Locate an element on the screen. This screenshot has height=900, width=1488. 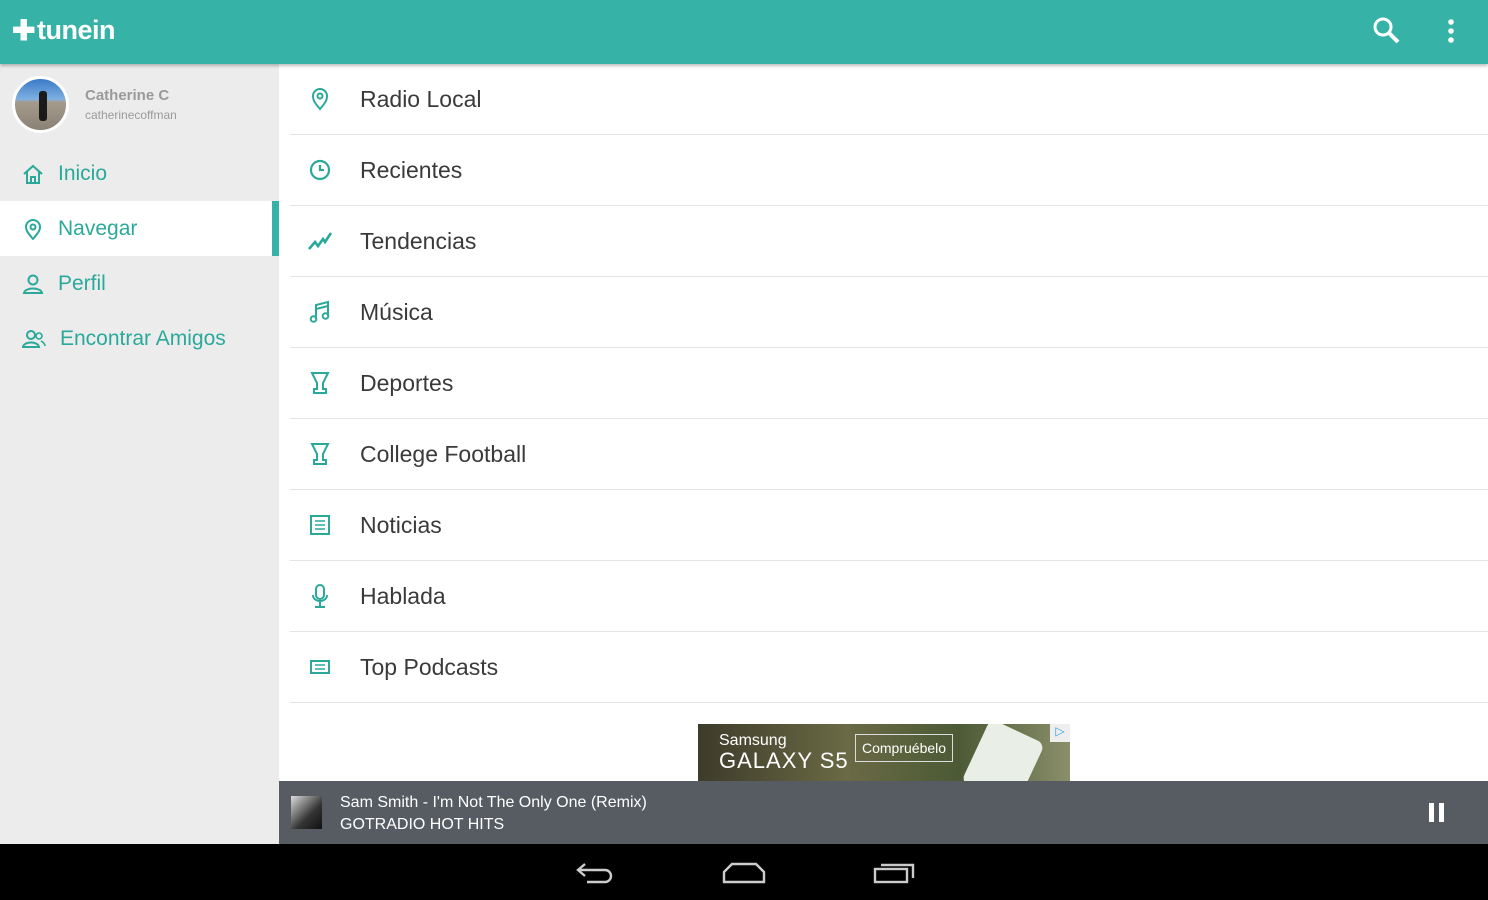
list-item-label: Recientes is located at coordinates (411, 169).